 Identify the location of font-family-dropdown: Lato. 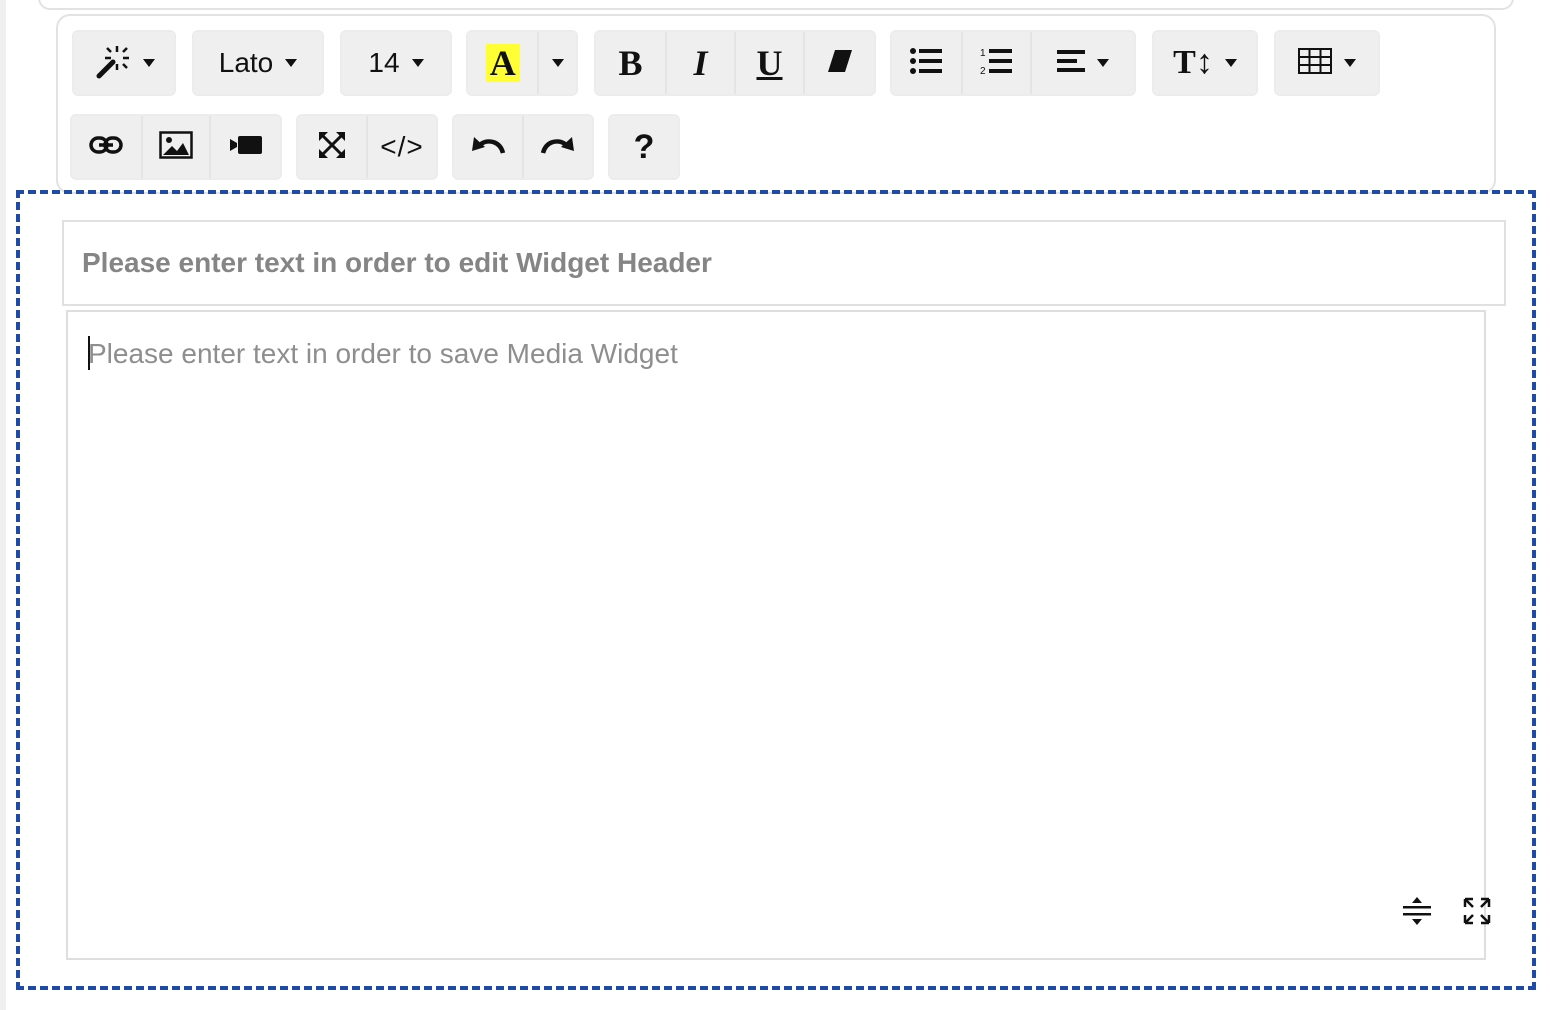
(258, 63).